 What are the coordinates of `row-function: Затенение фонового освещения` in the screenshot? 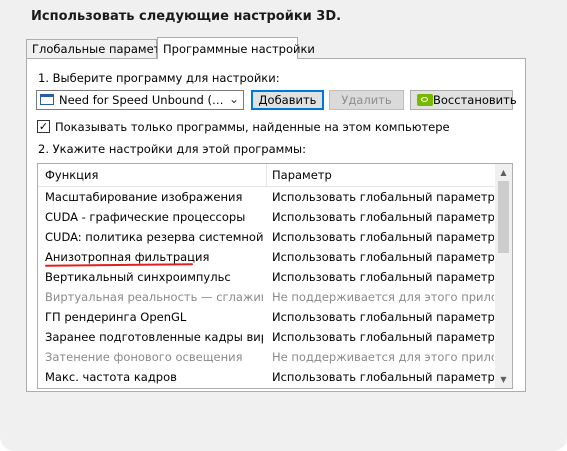 It's located at (144, 357).